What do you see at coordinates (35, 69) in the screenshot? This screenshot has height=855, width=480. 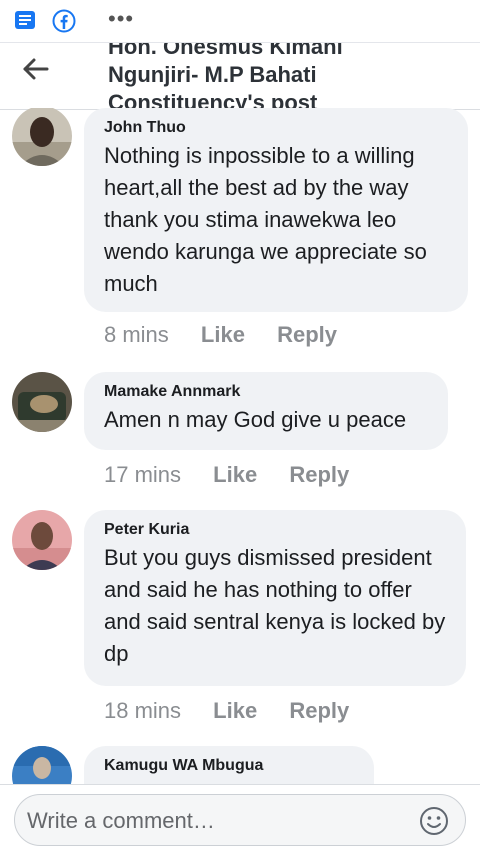 I see `back-arrow-icon` at bounding box center [35, 69].